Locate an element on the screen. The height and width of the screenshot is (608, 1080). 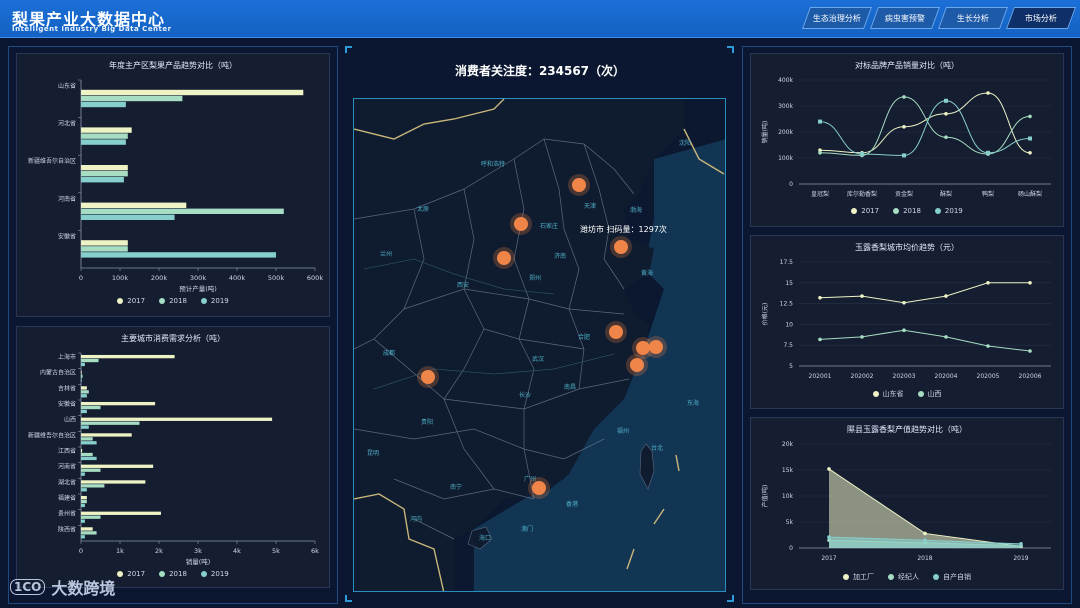
map-tooltip: 潍坊市 扫码量：1297次 is located at coordinates (623, 229).